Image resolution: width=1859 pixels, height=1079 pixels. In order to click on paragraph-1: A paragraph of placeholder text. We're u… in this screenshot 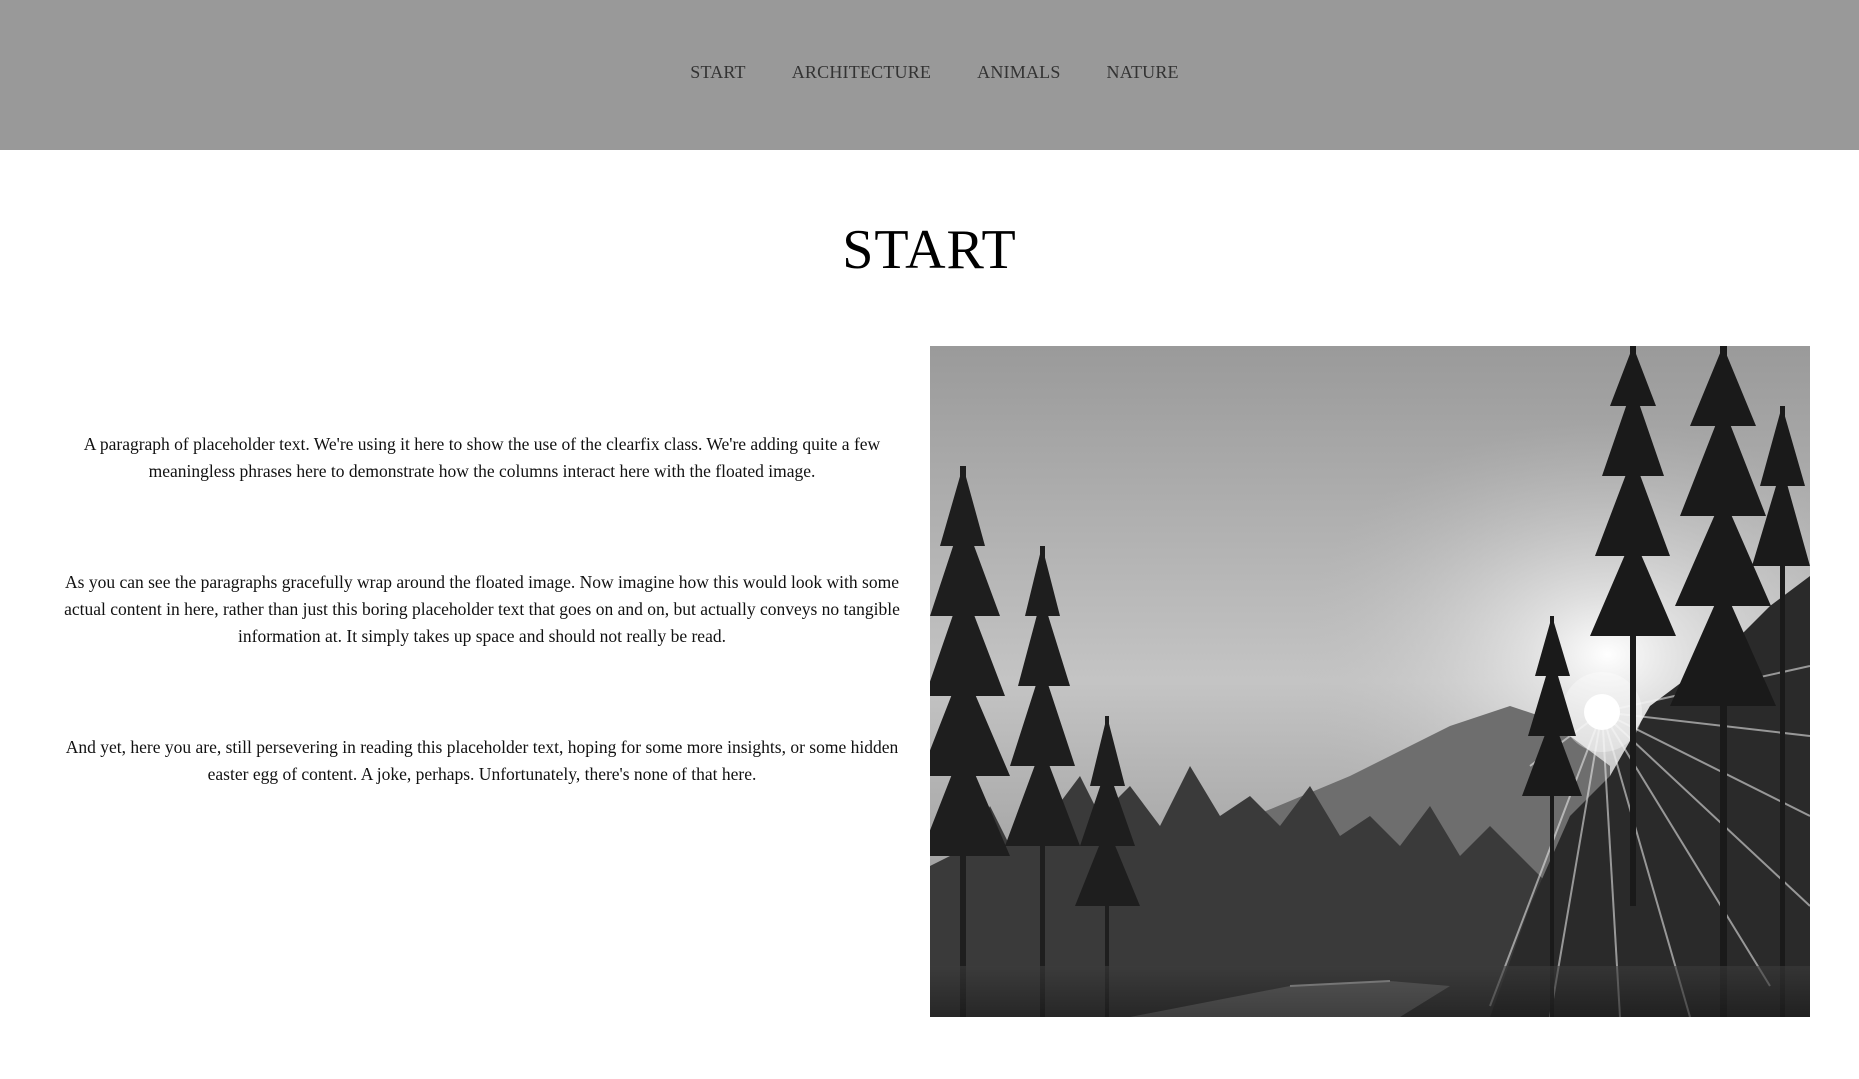, I will do `click(482, 457)`.